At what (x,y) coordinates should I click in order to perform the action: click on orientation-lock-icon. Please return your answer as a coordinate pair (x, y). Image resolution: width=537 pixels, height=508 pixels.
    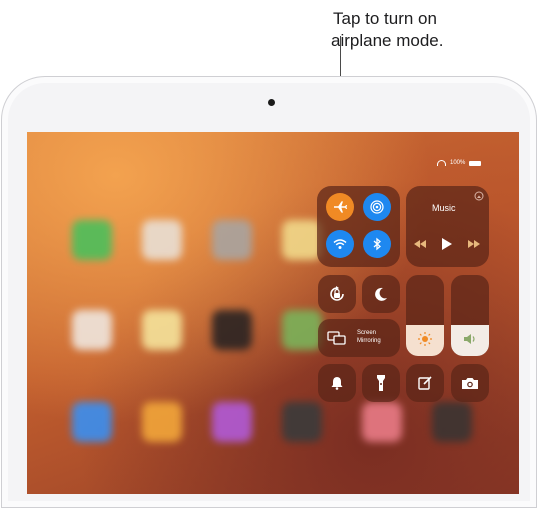
    Looking at the image, I should click on (337, 293).